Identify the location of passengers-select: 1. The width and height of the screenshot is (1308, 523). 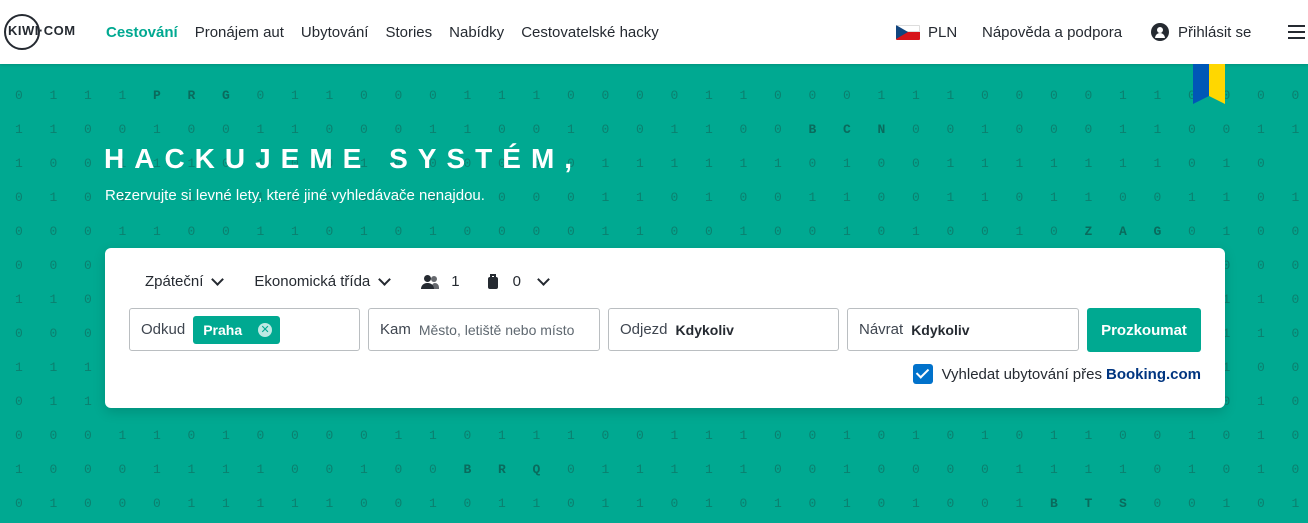
(440, 281).